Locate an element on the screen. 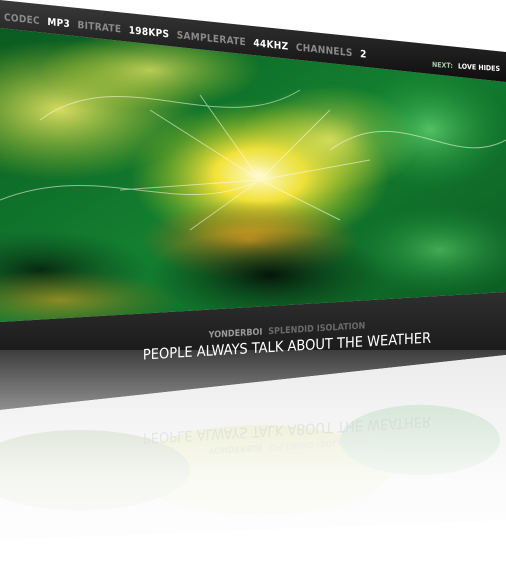 This screenshot has width=506, height=585. channels-value: 2 is located at coordinates (363, 55).